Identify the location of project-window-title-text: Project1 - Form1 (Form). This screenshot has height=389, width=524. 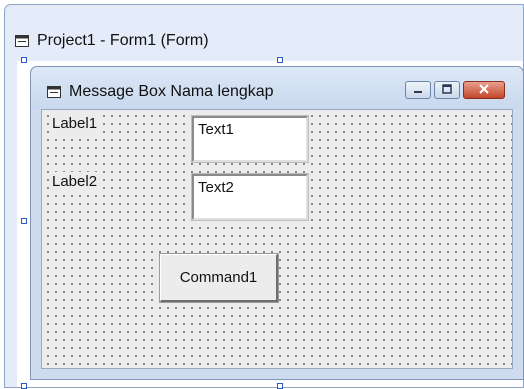
(123, 40).